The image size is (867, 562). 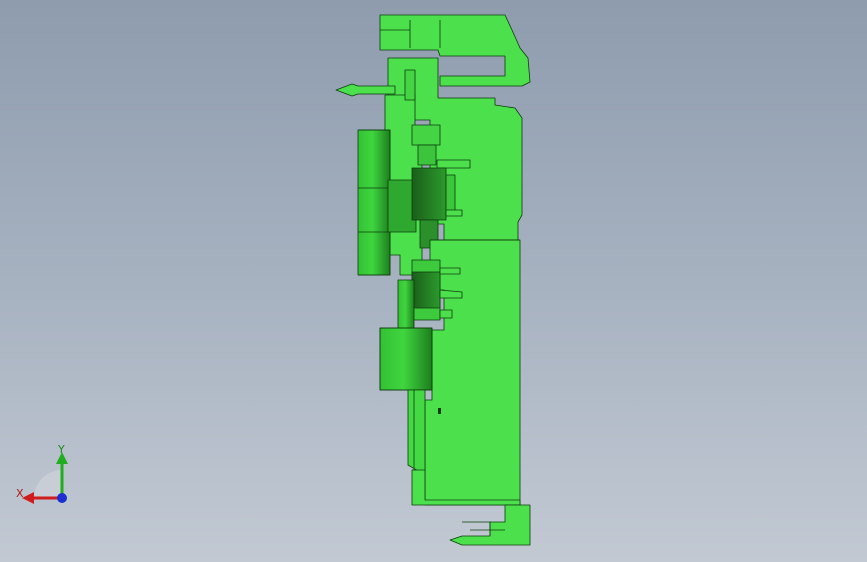 I want to click on inner-dark-block, so click(x=429, y=194).